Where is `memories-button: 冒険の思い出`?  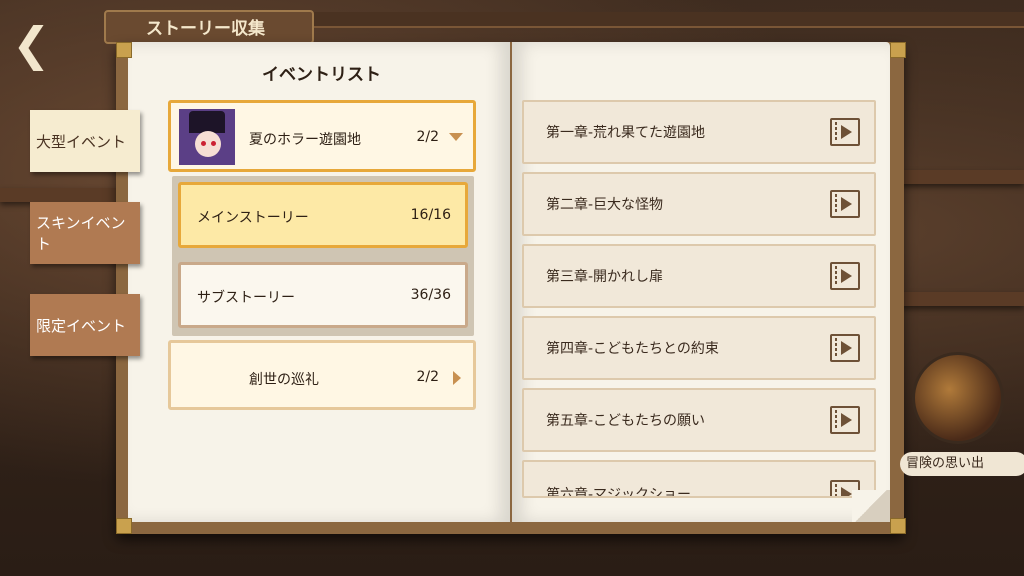
memories-button: 冒険の思い出 is located at coordinates (962, 464).